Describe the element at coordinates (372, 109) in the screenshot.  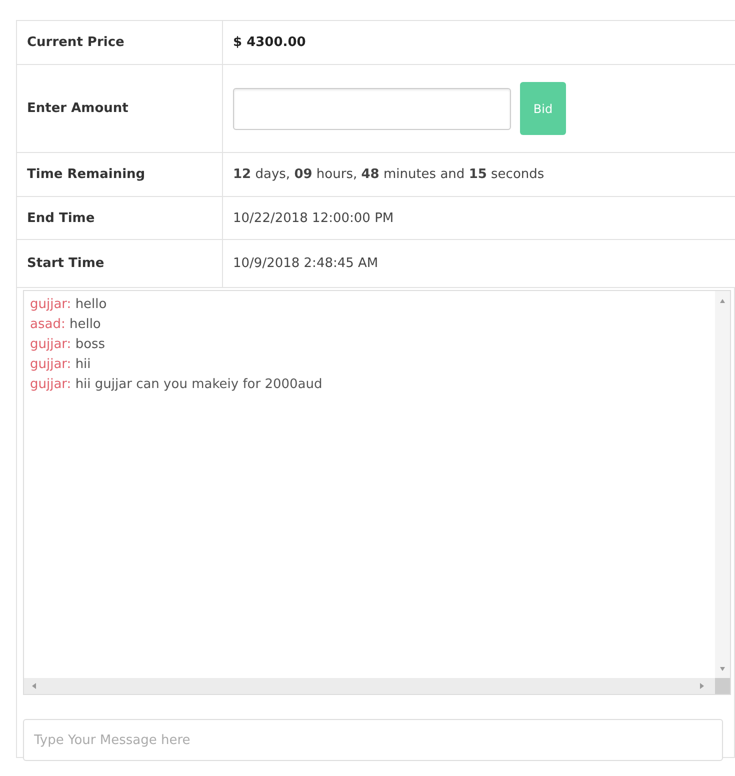
I see `amount-field` at that location.